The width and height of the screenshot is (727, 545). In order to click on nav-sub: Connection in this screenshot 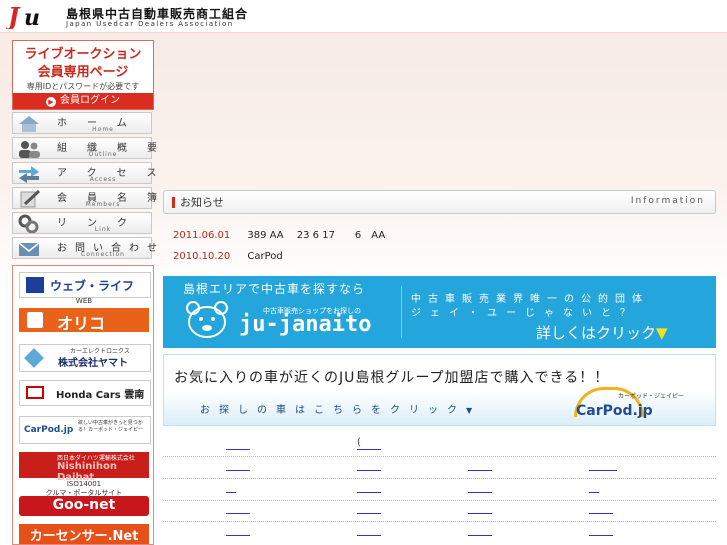, I will do `click(103, 254)`.